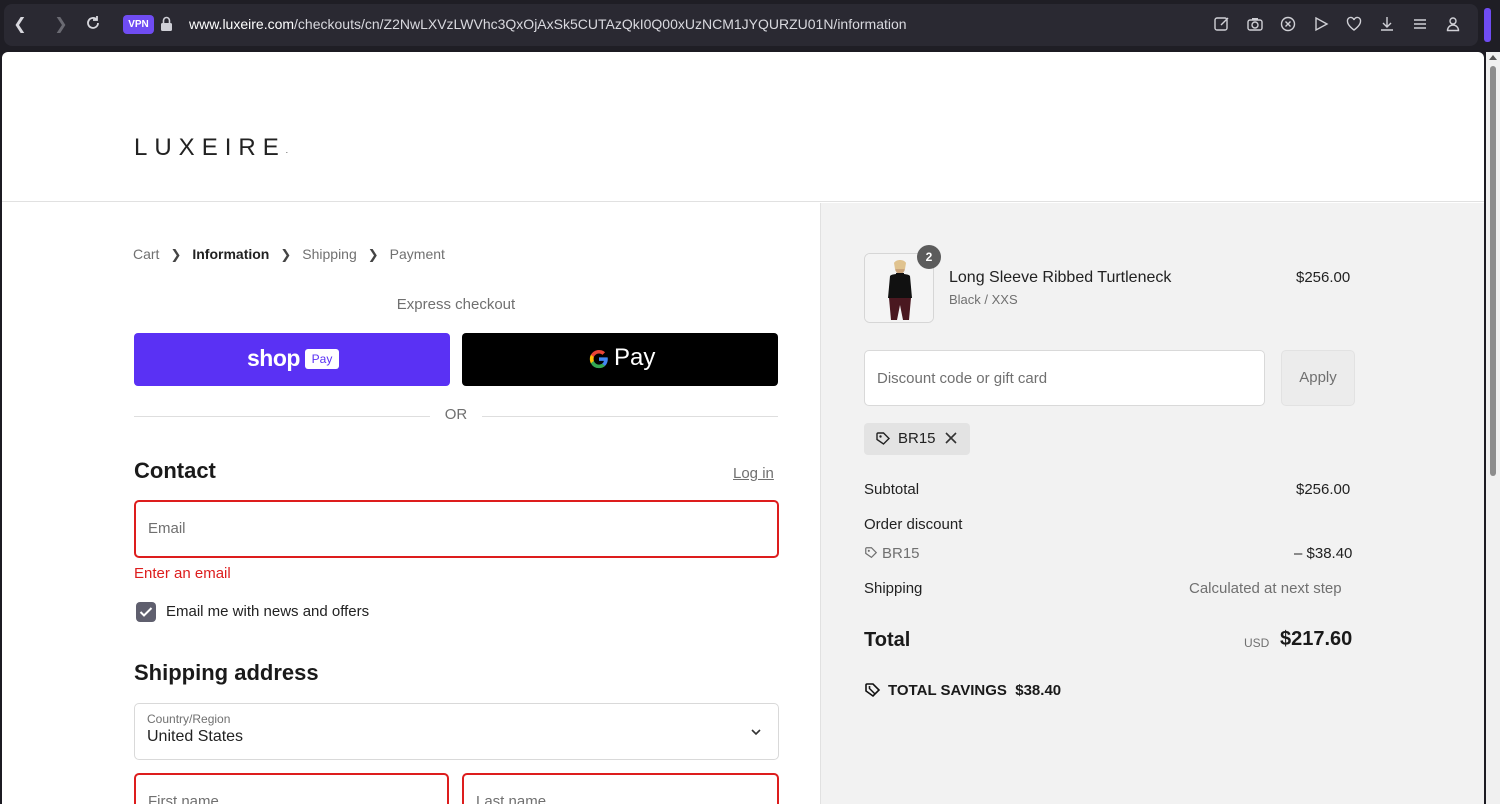 This screenshot has height=804, width=1500. Describe the element at coordinates (1060, 277) in the screenshot. I see `product-name: Long Sleeve Ribbed Turtleneck` at that location.